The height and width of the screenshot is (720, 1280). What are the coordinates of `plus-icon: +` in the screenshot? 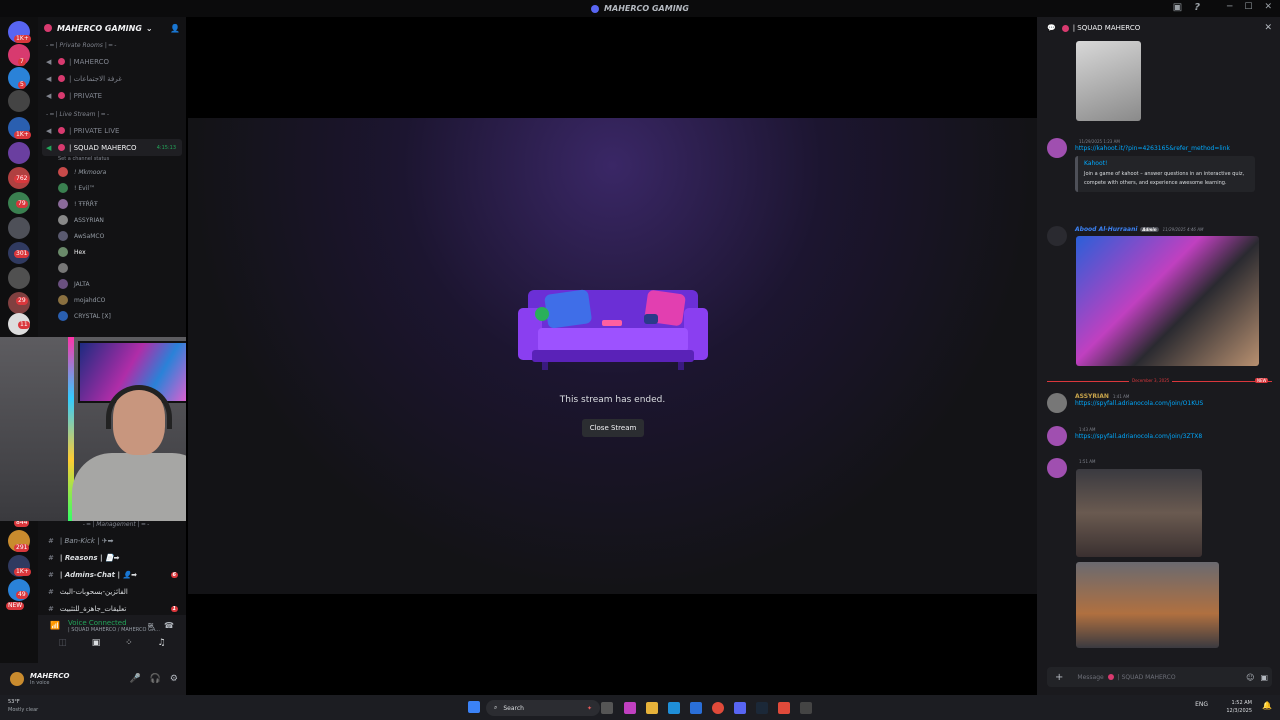 It's located at (1059, 677).